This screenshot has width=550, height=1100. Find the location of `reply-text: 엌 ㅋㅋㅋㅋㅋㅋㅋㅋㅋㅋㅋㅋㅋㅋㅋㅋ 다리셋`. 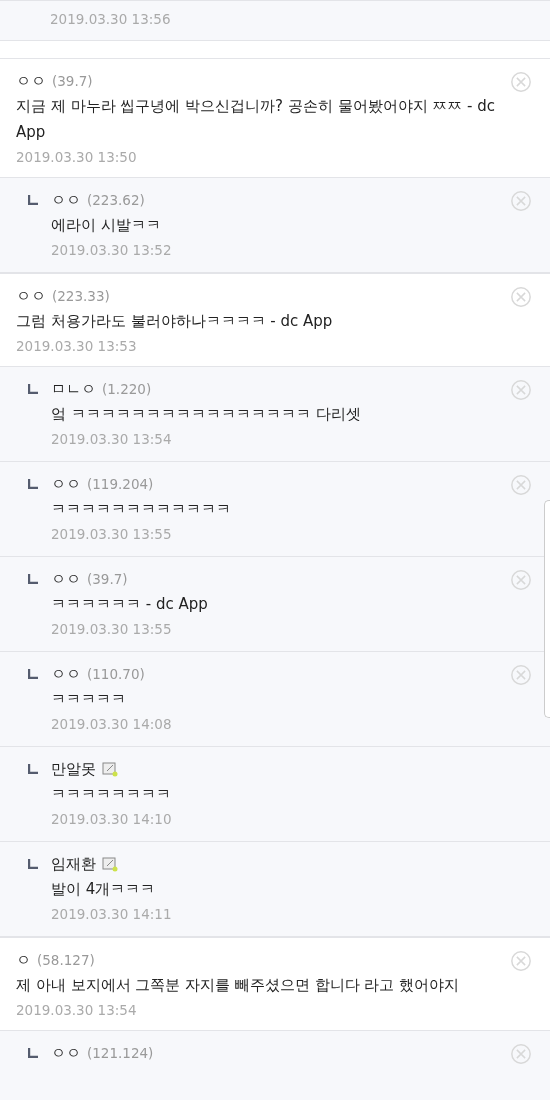

reply-text: 엌 ㅋㅋㅋㅋㅋㅋㅋㅋㅋㅋㅋㅋㅋㅋㅋㅋ 다리셋 is located at coordinates (206, 414).